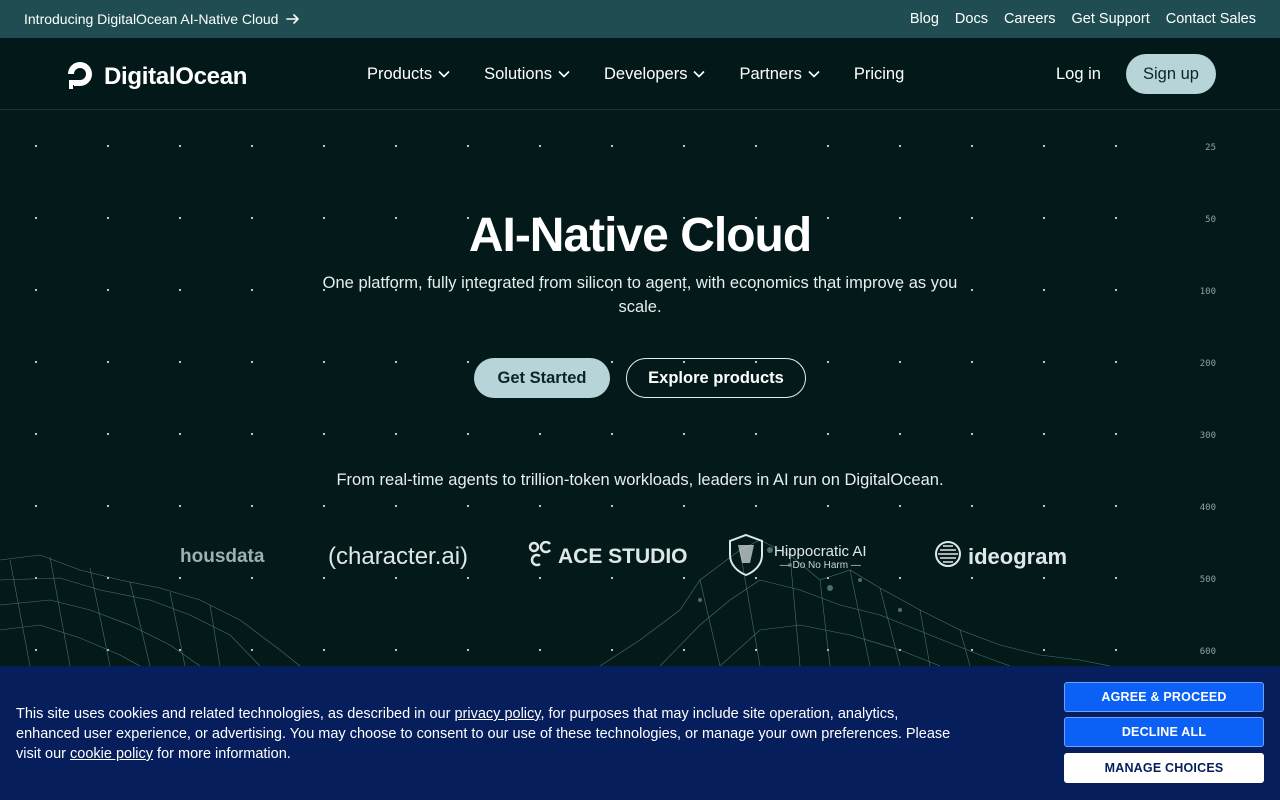 The image size is (1280, 800). I want to click on brand-logo: DigitalOcean, so click(155, 76).